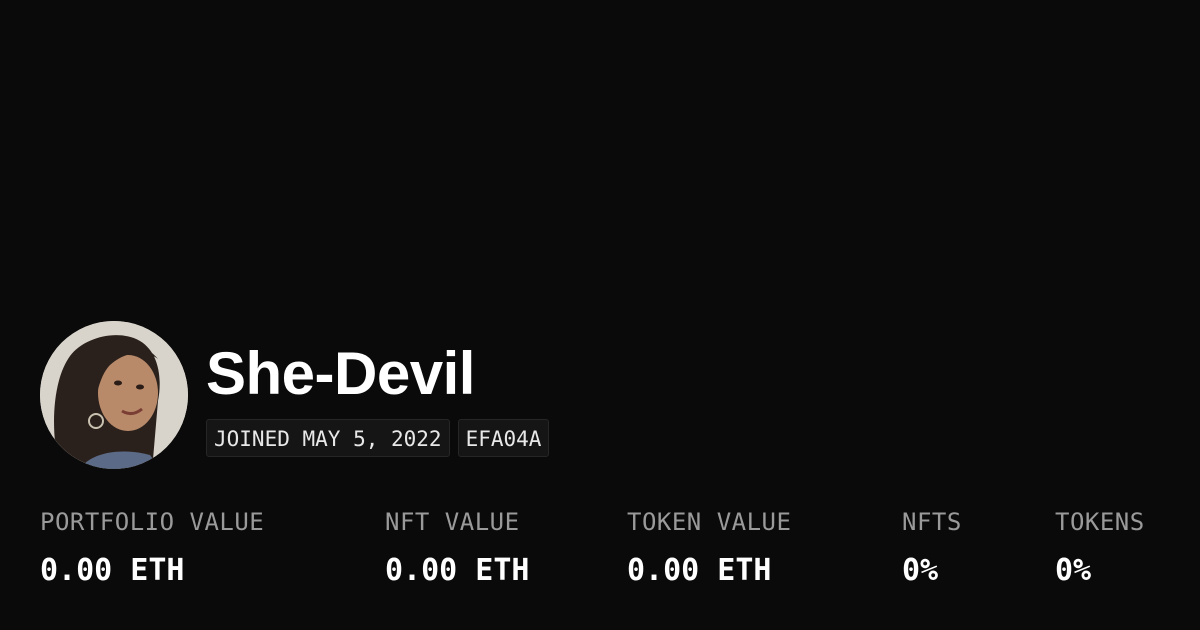 This screenshot has width=1200, height=630. I want to click on stat-nft-value: NFT VALUE 0.00 ETH, so click(457, 547).